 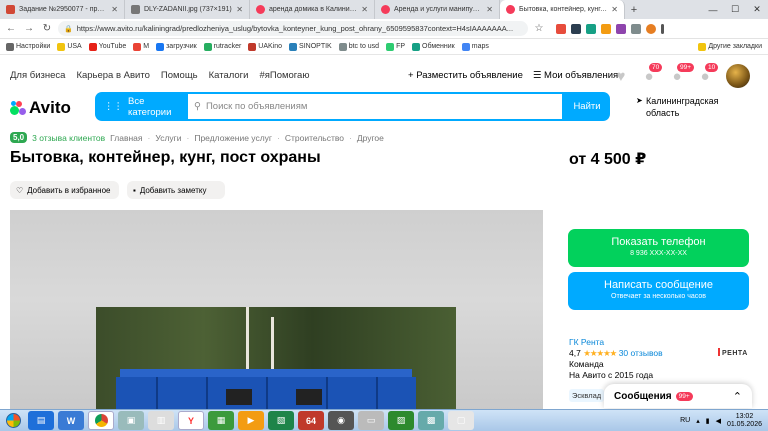 What do you see at coordinates (265, 46) in the screenshot?
I see `bookmark-item: UAKino` at bounding box center [265, 46].